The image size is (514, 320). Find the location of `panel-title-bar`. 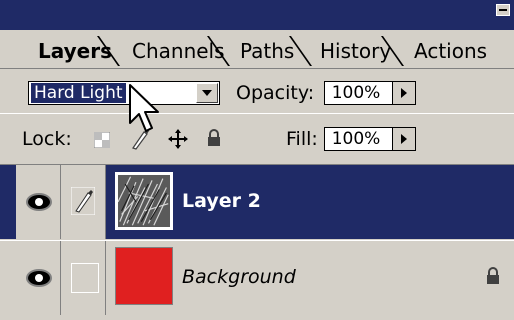

panel-title-bar is located at coordinates (257, 15).